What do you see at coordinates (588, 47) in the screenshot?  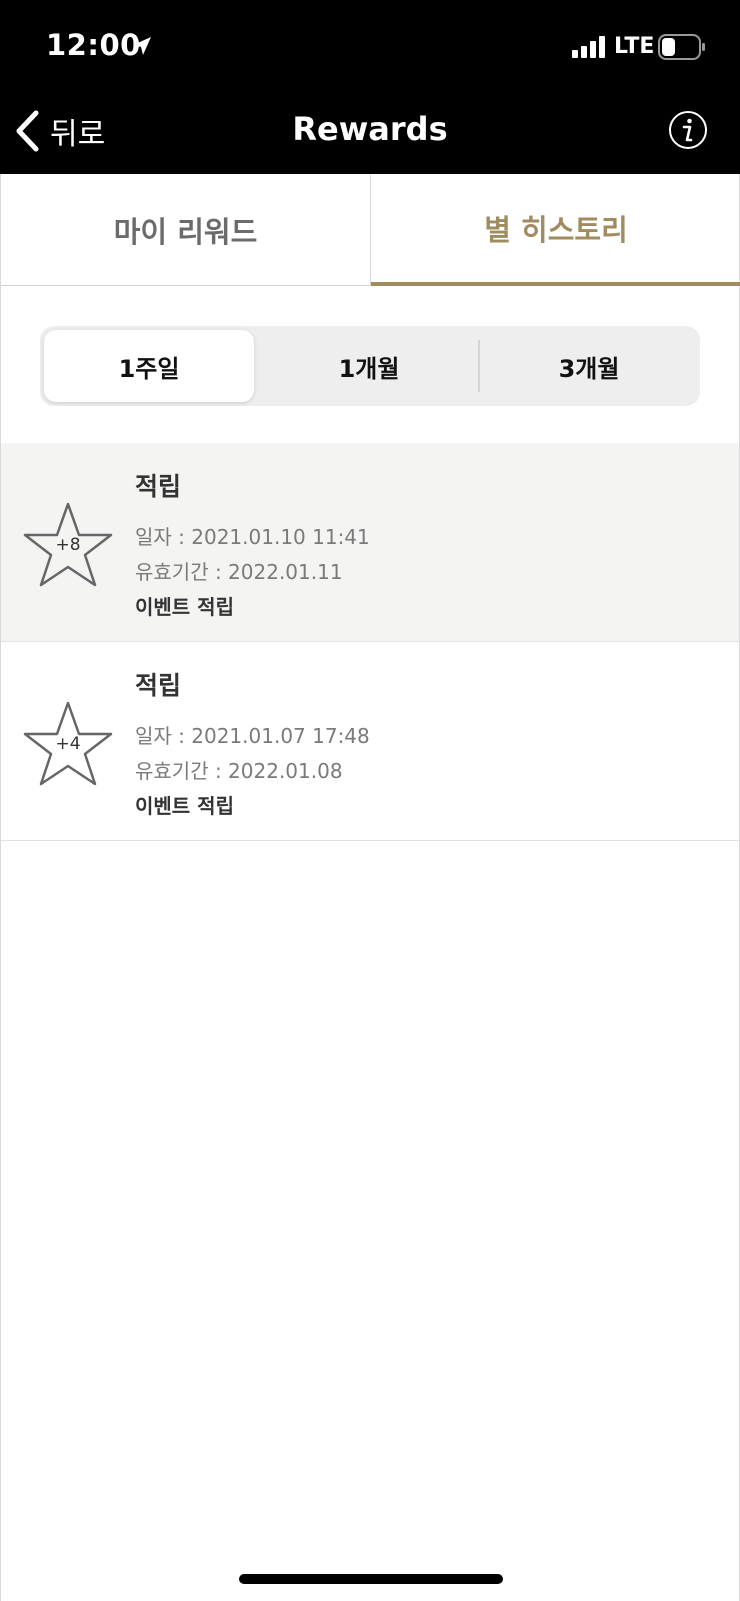 I see `signal-icon` at bounding box center [588, 47].